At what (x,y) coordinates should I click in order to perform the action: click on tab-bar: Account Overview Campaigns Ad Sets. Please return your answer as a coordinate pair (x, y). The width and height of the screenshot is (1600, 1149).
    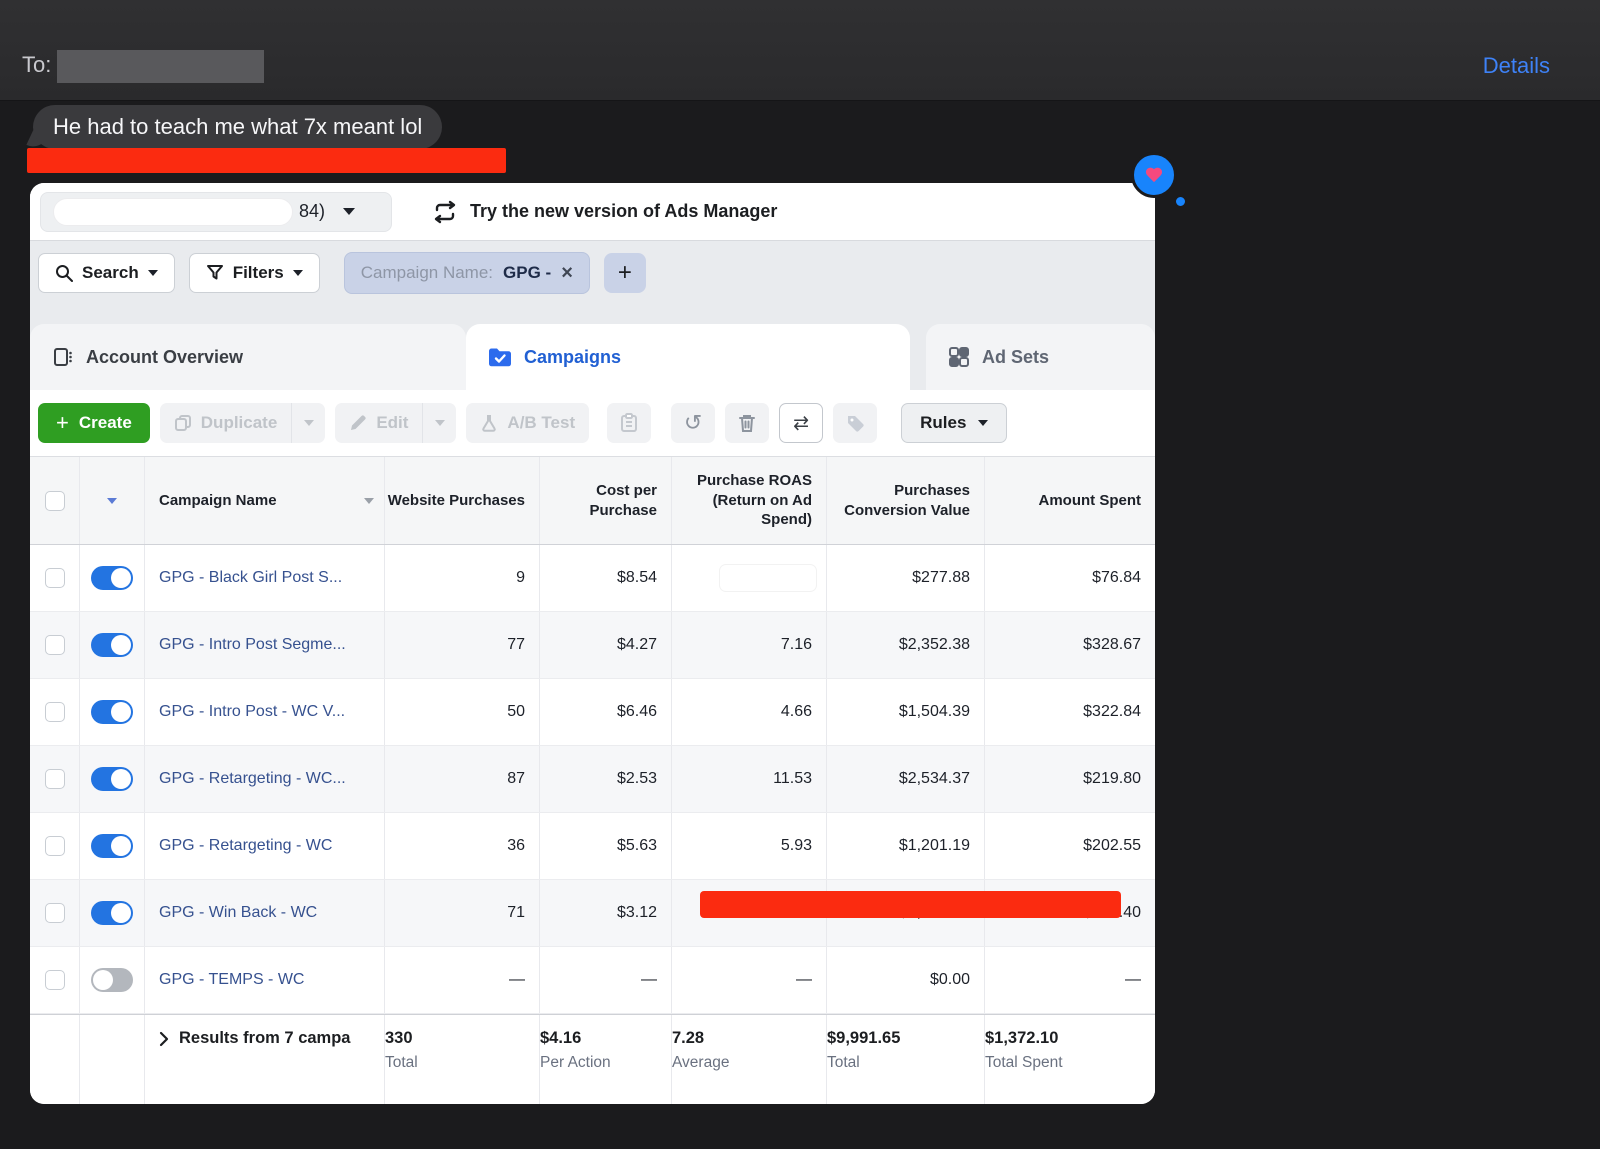
    Looking at the image, I should click on (592, 347).